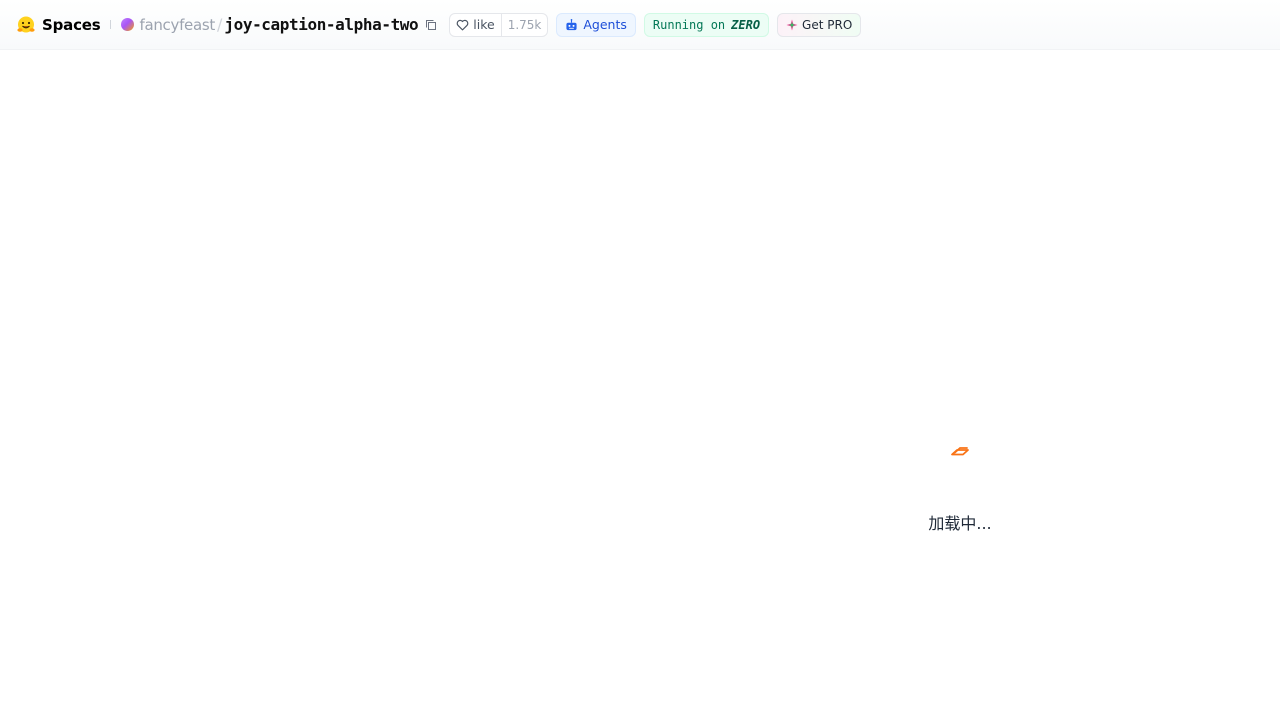 Image resolution: width=1280 pixels, height=720 pixels. Describe the element at coordinates (605, 24) in the screenshot. I see `agents-label: Agents` at that location.